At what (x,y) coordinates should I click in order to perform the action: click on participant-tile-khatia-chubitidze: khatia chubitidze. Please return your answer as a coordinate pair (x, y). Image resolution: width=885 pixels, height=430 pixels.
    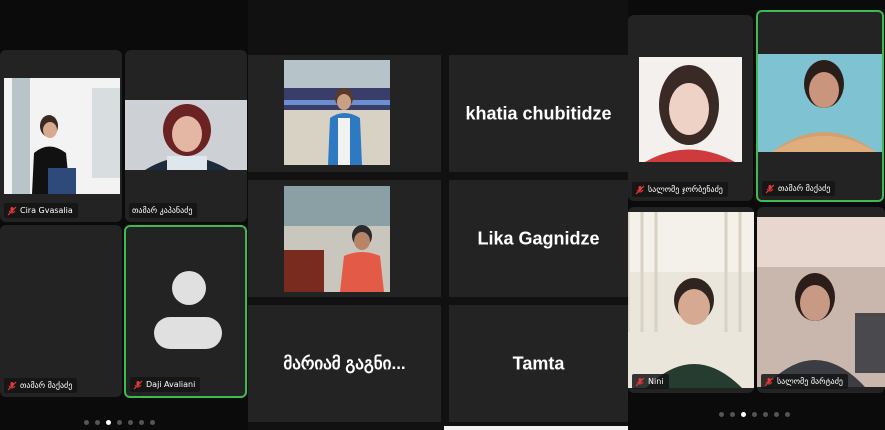
    Looking at the image, I should click on (538, 113).